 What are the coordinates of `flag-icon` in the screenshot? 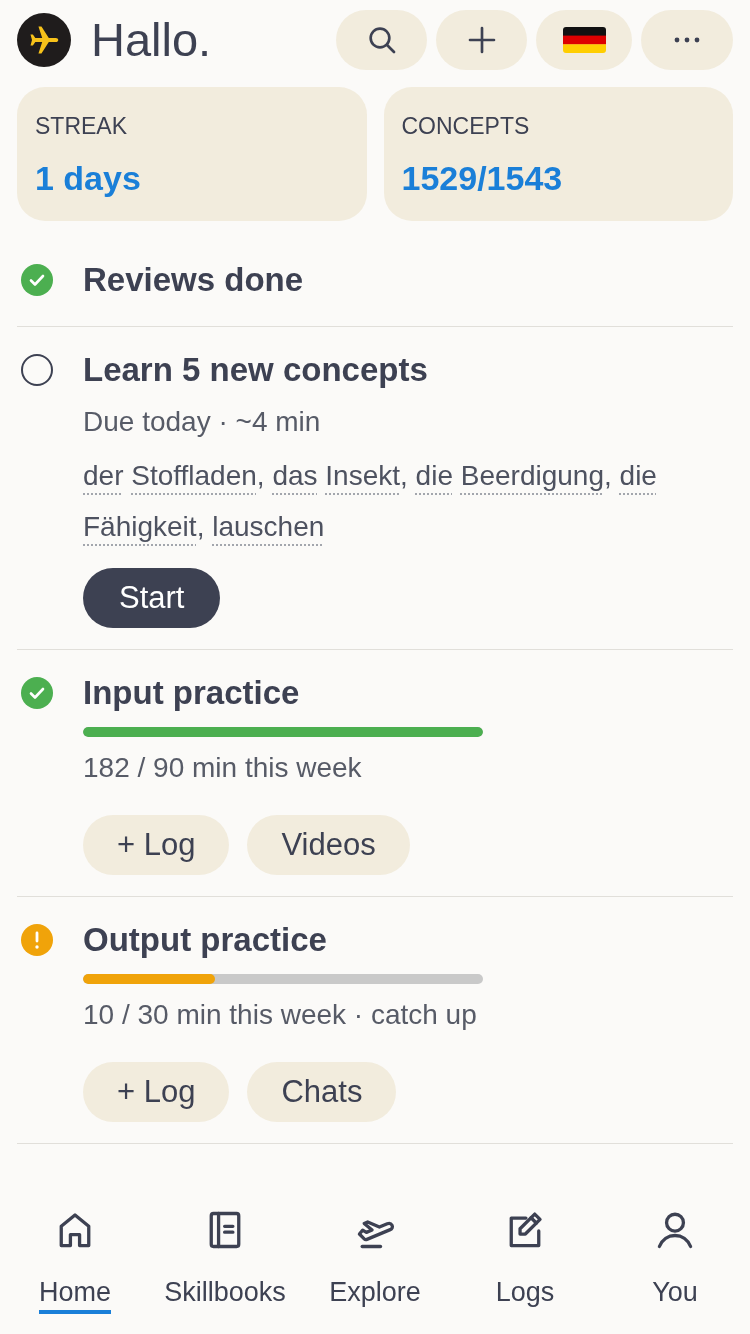 It's located at (584, 40).